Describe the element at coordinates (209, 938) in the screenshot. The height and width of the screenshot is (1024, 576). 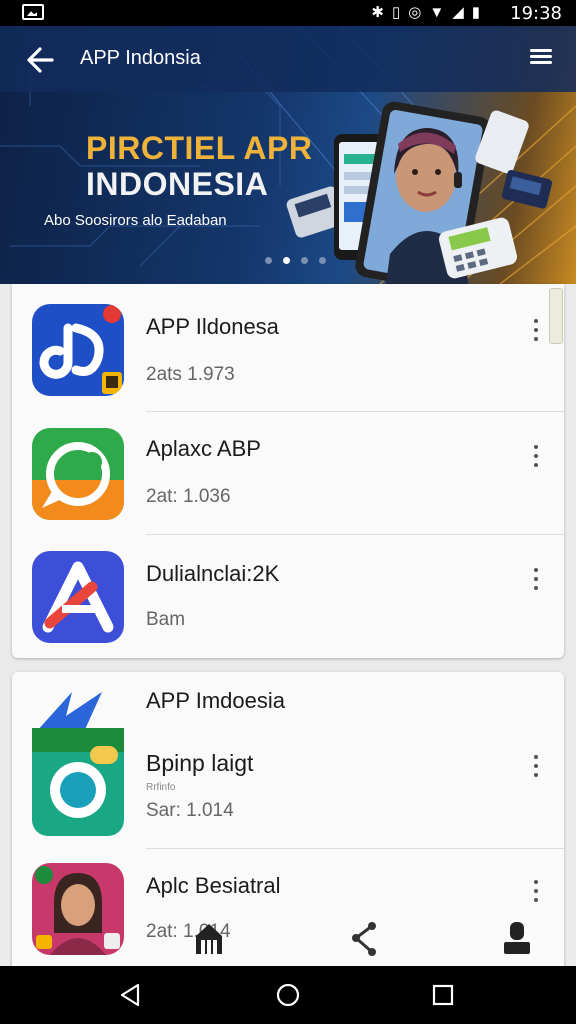
I see `home-icon` at that location.